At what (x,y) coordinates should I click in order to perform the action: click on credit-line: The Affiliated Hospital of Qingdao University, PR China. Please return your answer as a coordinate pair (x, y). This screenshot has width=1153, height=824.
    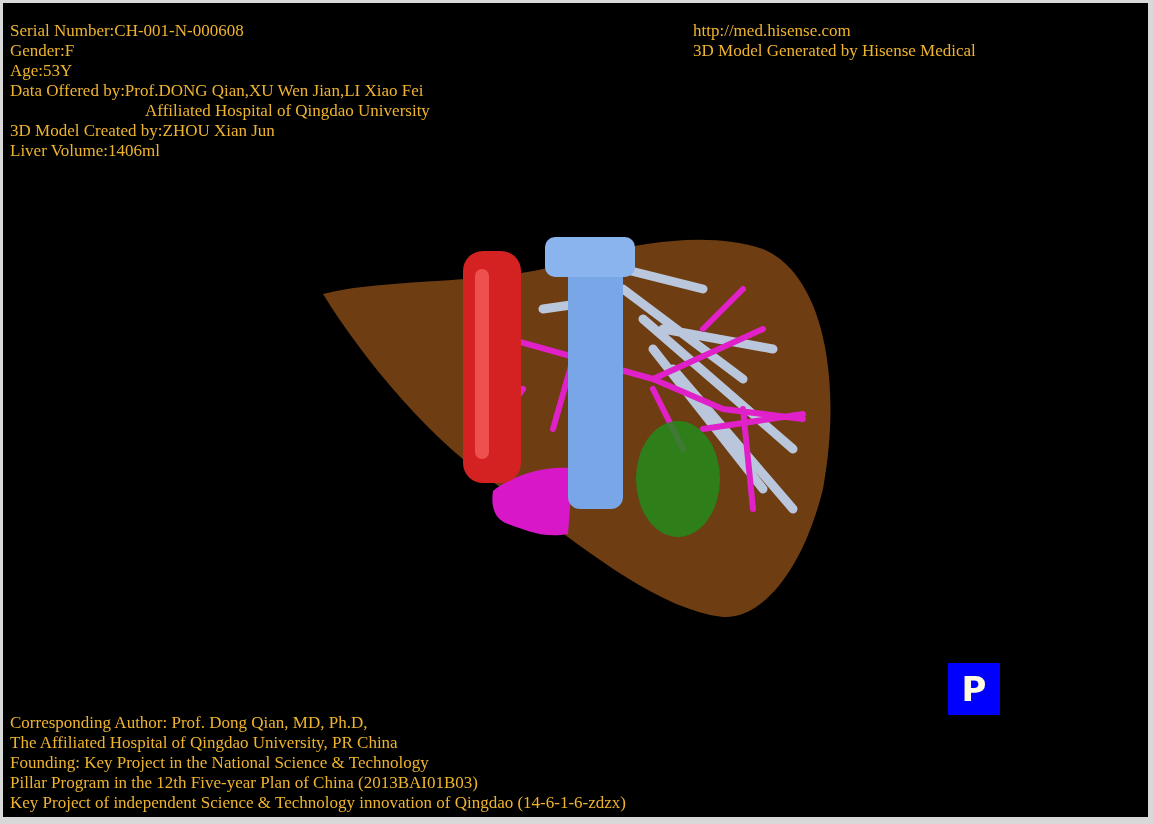
    Looking at the image, I should click on (204, 743).